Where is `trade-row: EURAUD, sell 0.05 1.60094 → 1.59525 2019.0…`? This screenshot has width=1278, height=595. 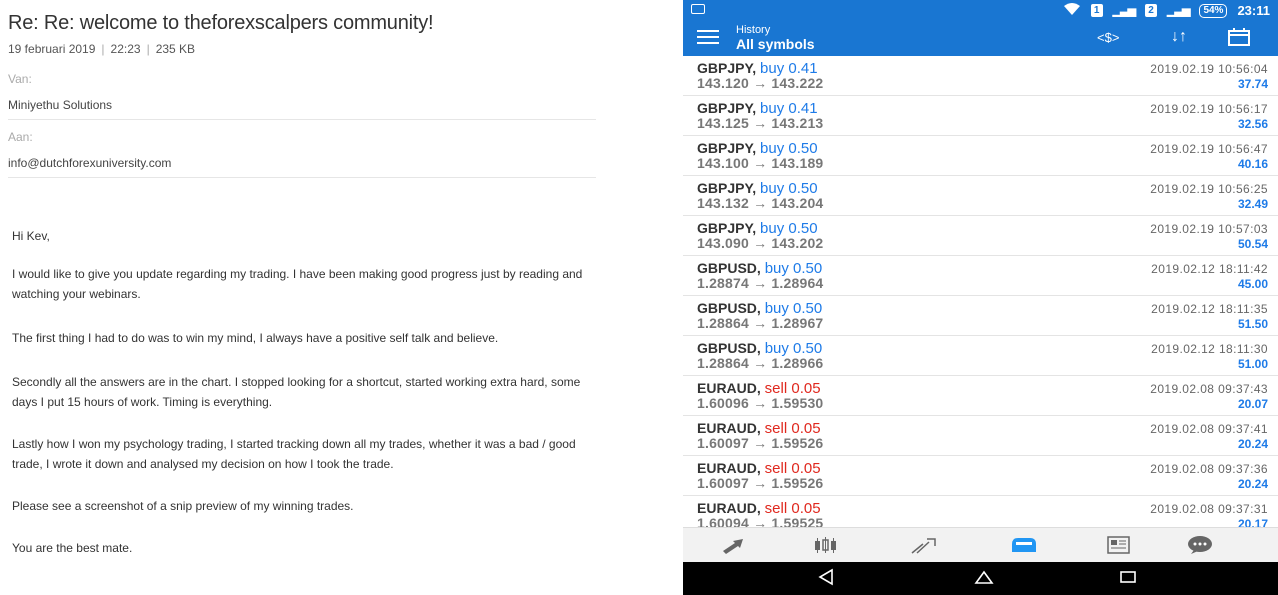
trade-row: EURAUD, sell 0.05 1.60094 → 1.59525 2019.0… is located at coordinates (980, 511).